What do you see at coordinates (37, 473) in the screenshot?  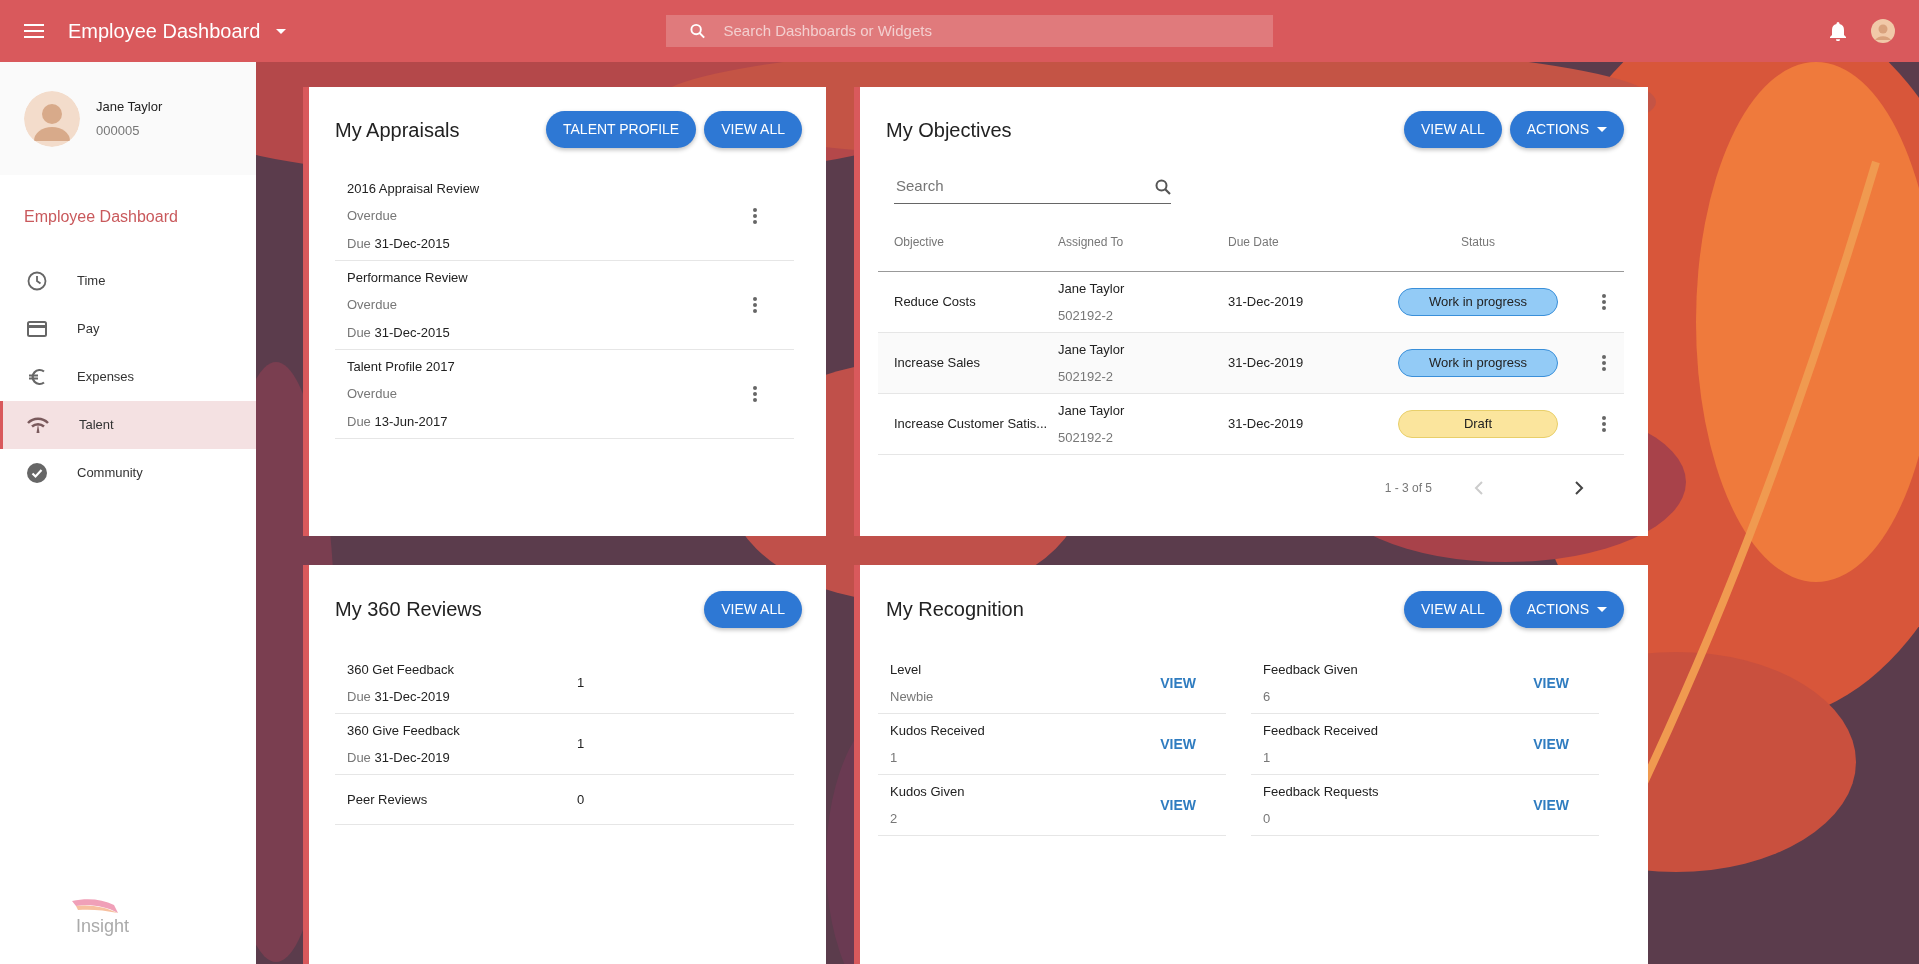 I see `check-circle-icon` at bounding box center [37, 473].